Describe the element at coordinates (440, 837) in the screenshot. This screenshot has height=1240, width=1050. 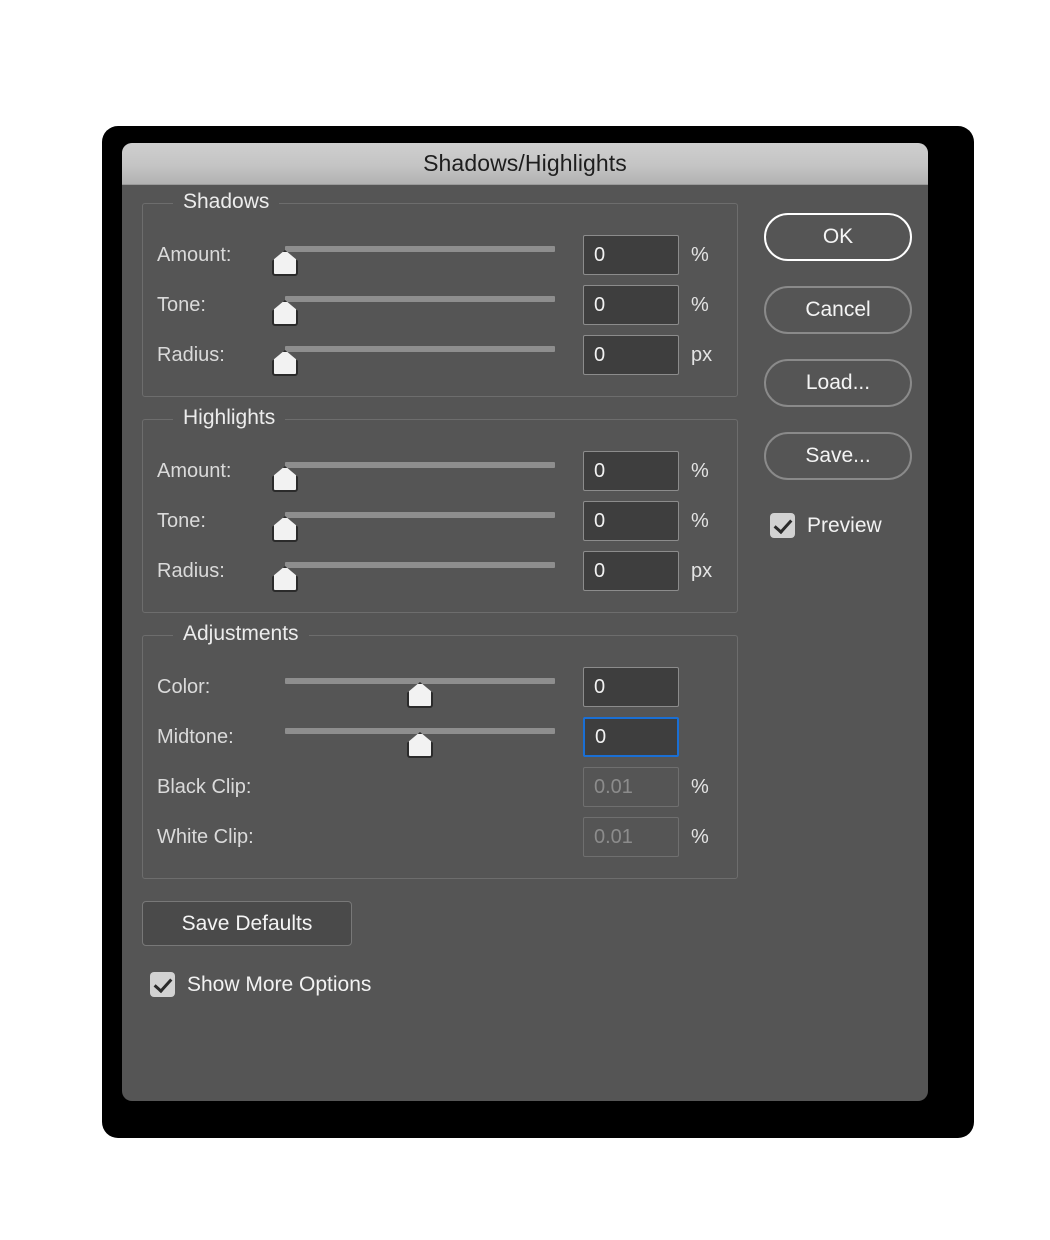
I see `row-whiteclip: White Clip: 0.01%` at that location.